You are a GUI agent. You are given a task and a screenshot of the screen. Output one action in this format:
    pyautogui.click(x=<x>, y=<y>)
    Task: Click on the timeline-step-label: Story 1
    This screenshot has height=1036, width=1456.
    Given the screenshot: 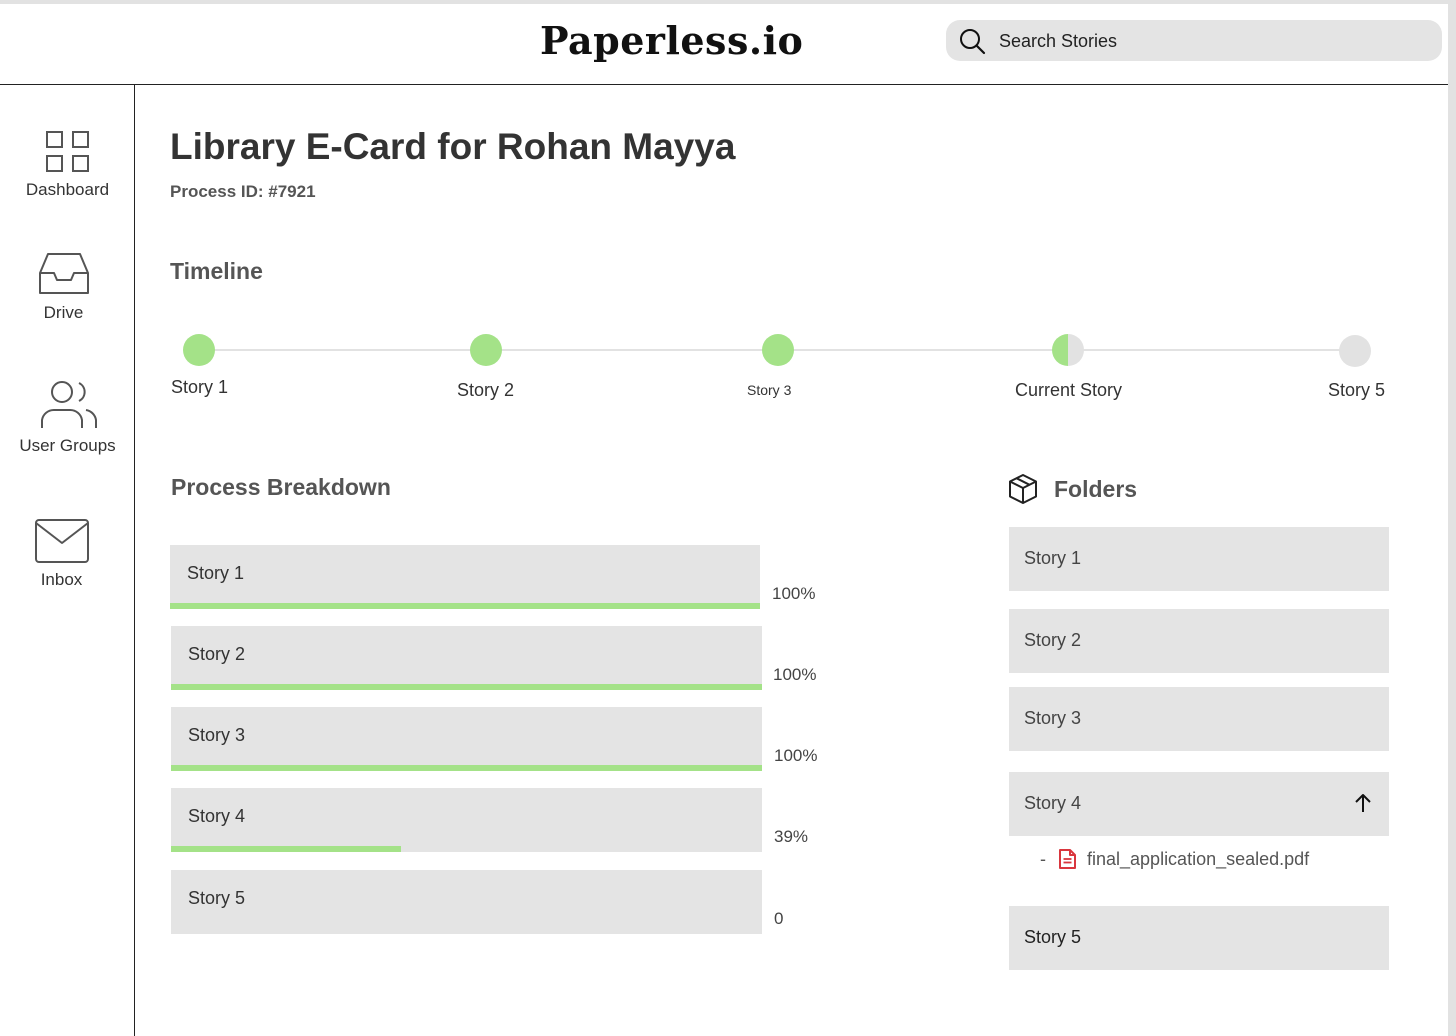 What is the action you would take?
    pyautogui.click(x=200, y=387)
    